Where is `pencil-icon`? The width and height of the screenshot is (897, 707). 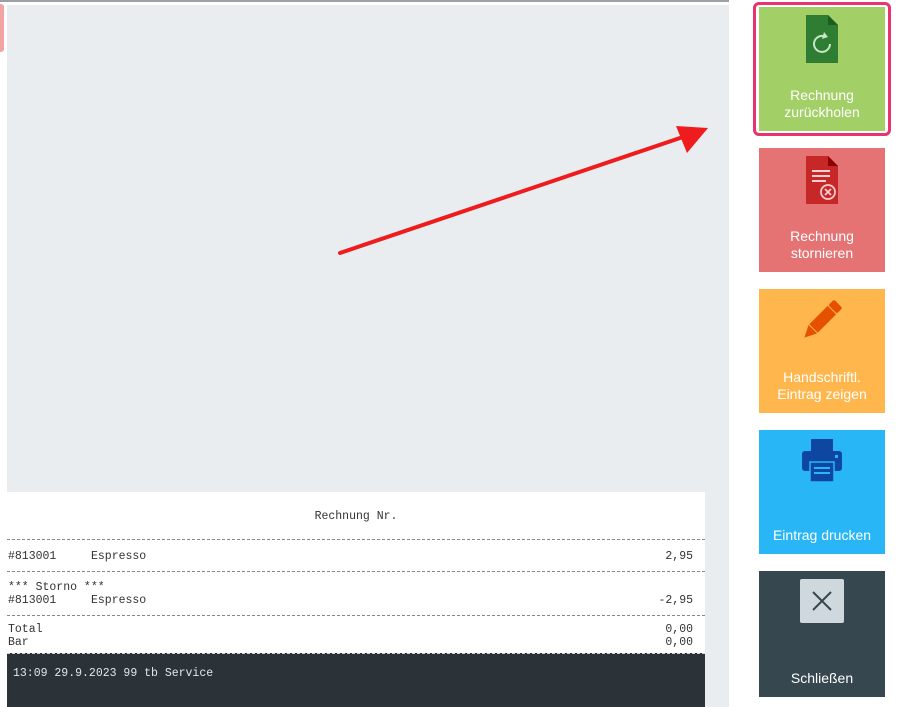 pencil-icon is located at coordinates (823, 319).